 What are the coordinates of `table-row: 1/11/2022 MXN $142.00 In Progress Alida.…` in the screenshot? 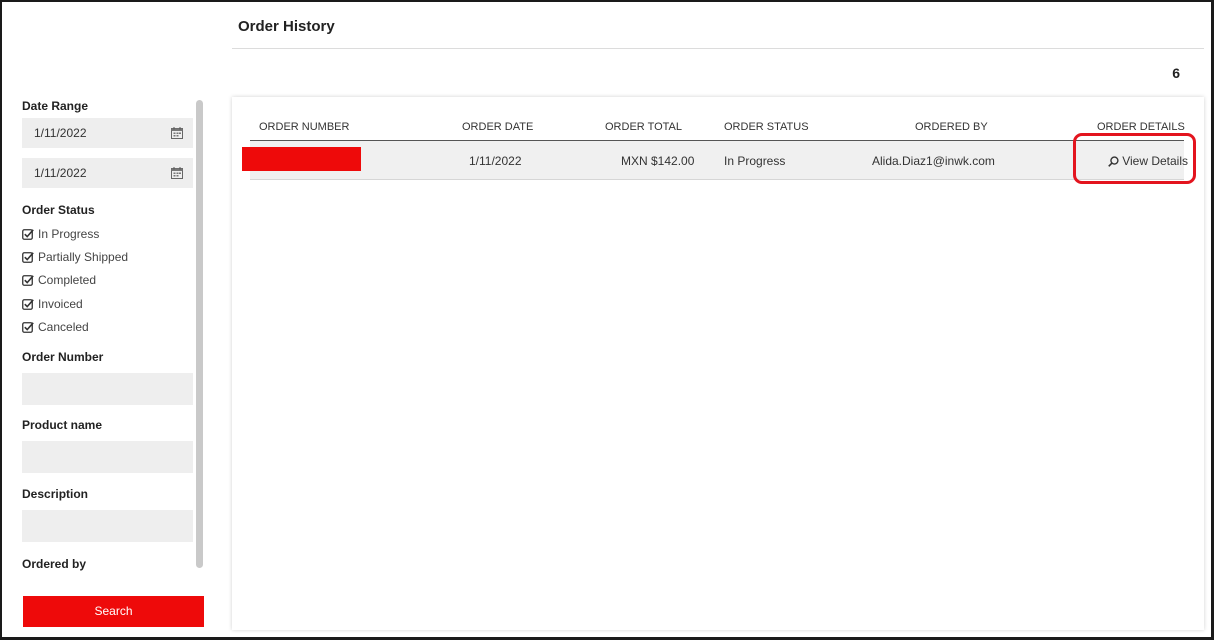 It's located at (719, 160).